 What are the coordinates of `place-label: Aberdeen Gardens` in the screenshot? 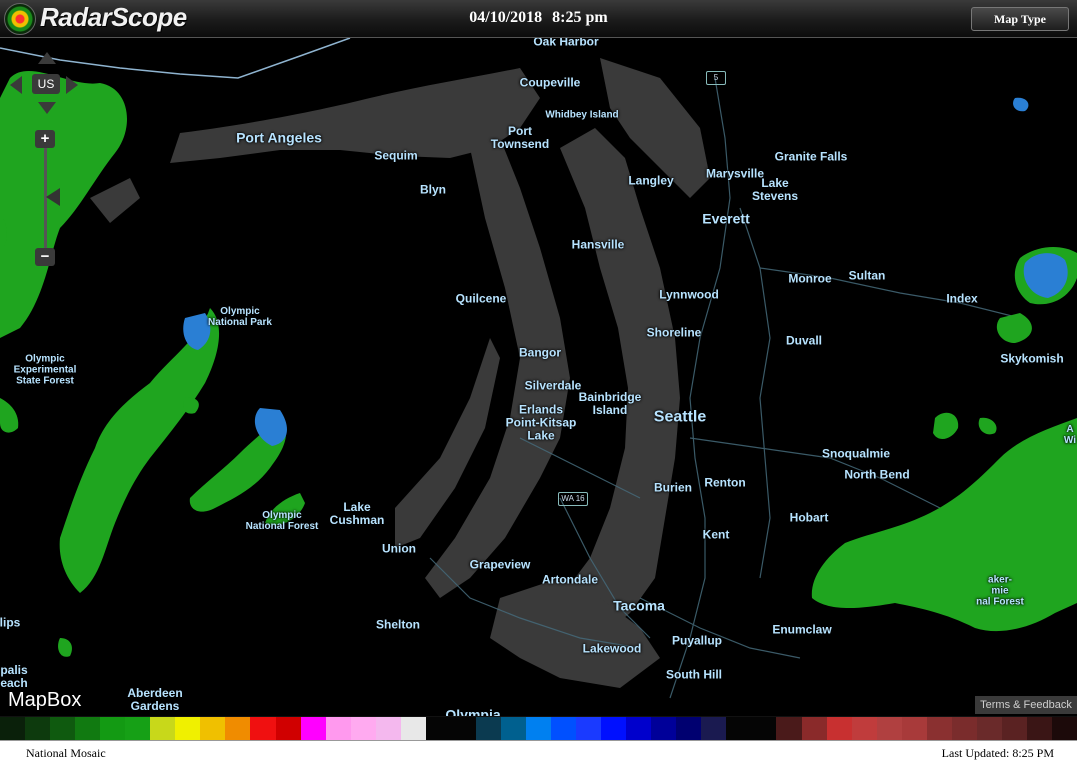 It's located at (155, 699).